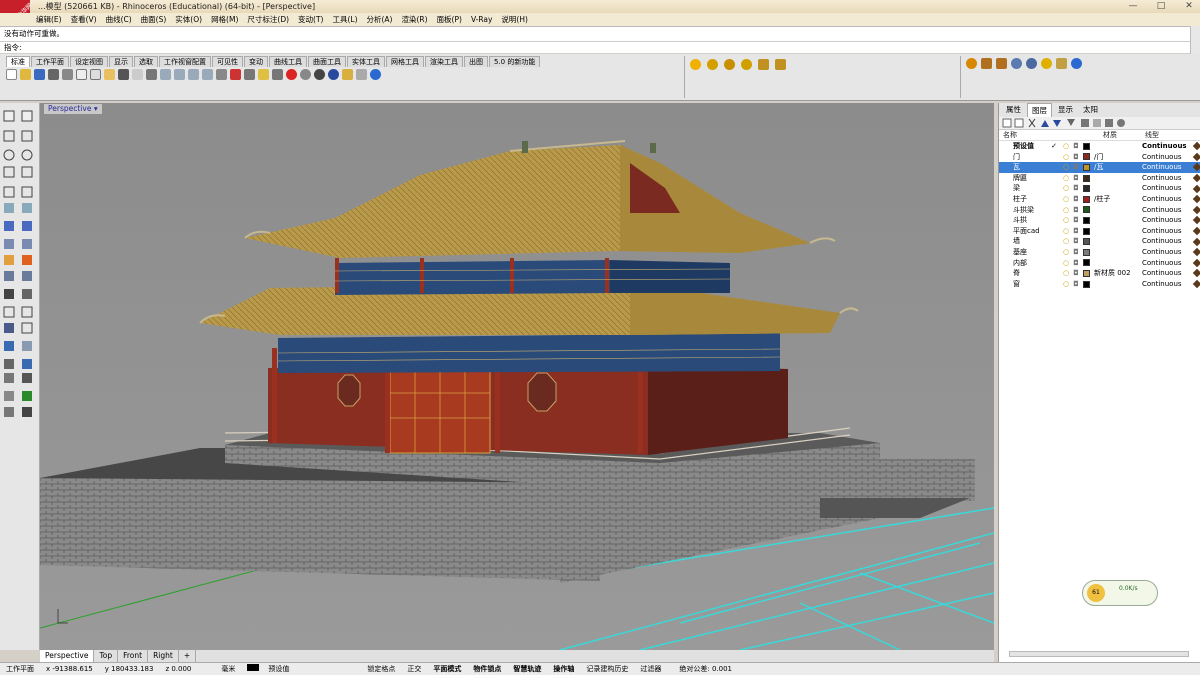 The image size is (1200, 675). What do you see at coordinates (84, 19) in the screenshot?
I see `menu-item: 查看(V)` at bounding box center [84, 19].